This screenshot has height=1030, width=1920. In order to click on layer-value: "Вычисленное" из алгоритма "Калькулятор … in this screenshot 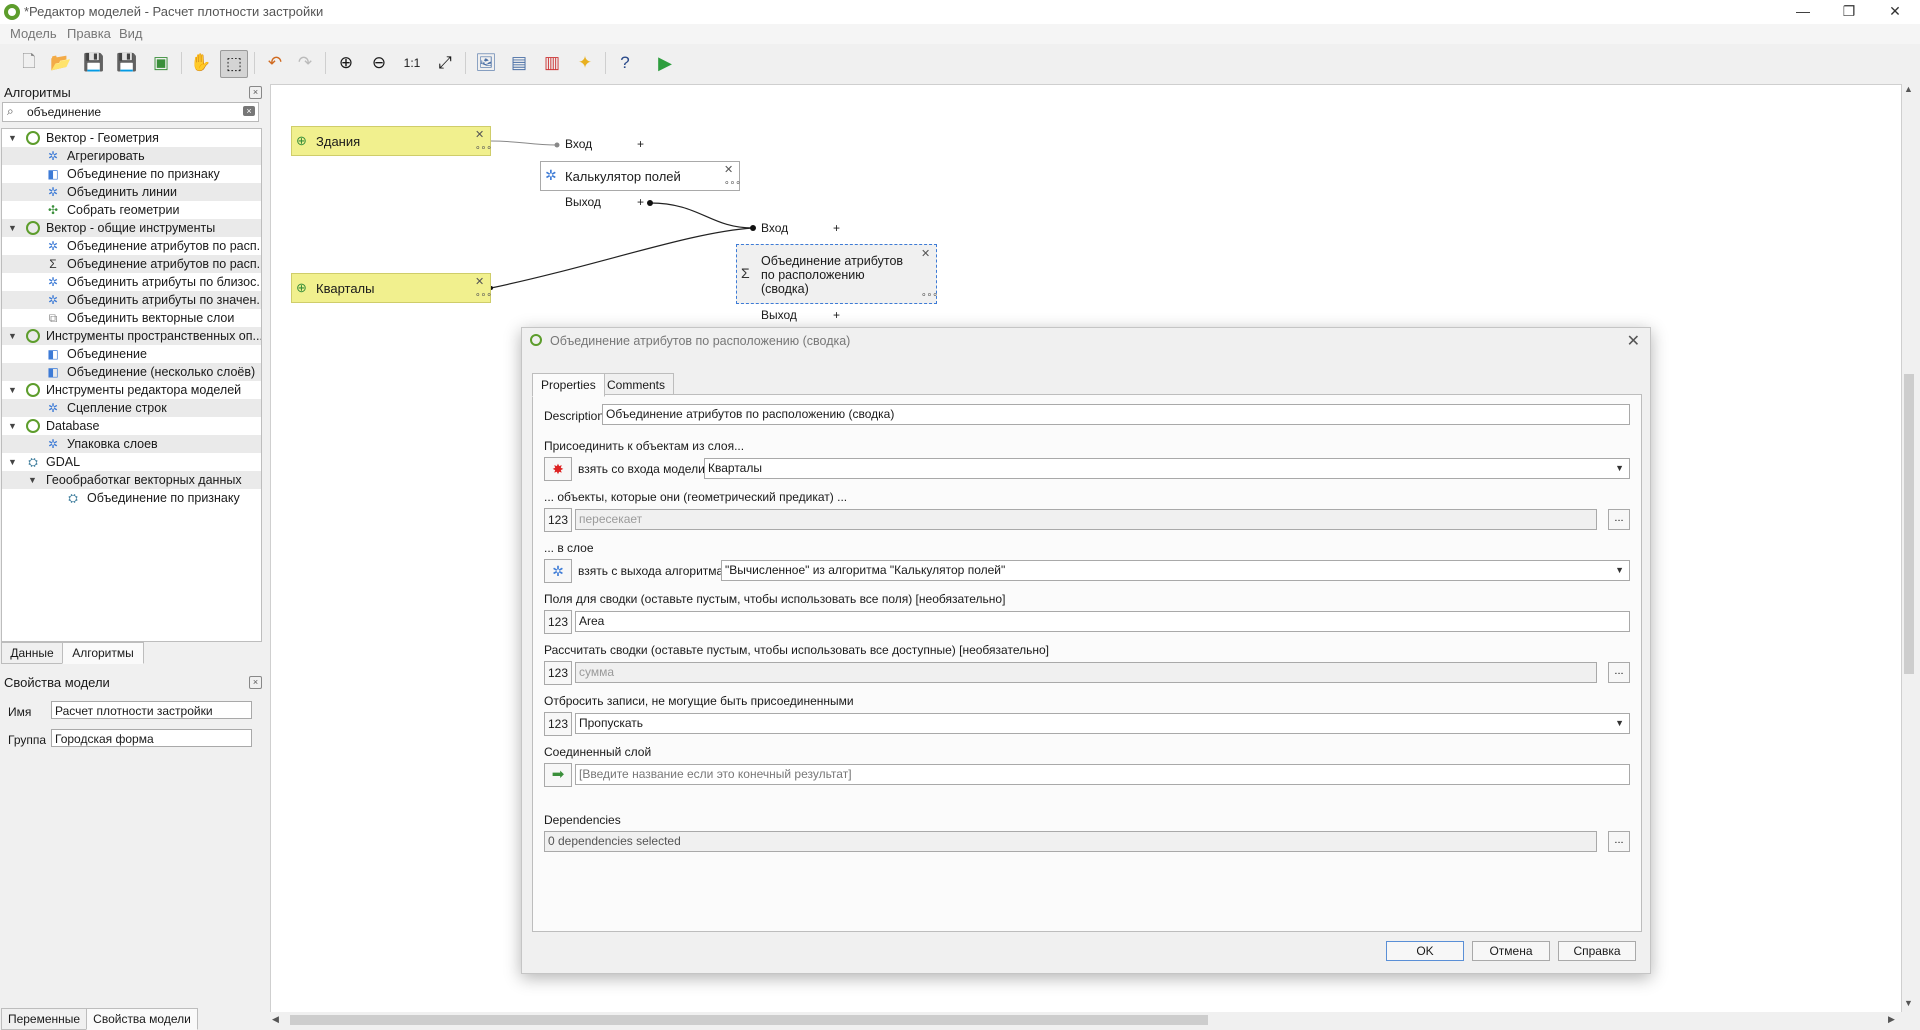, I will do `click(865, 570)`.